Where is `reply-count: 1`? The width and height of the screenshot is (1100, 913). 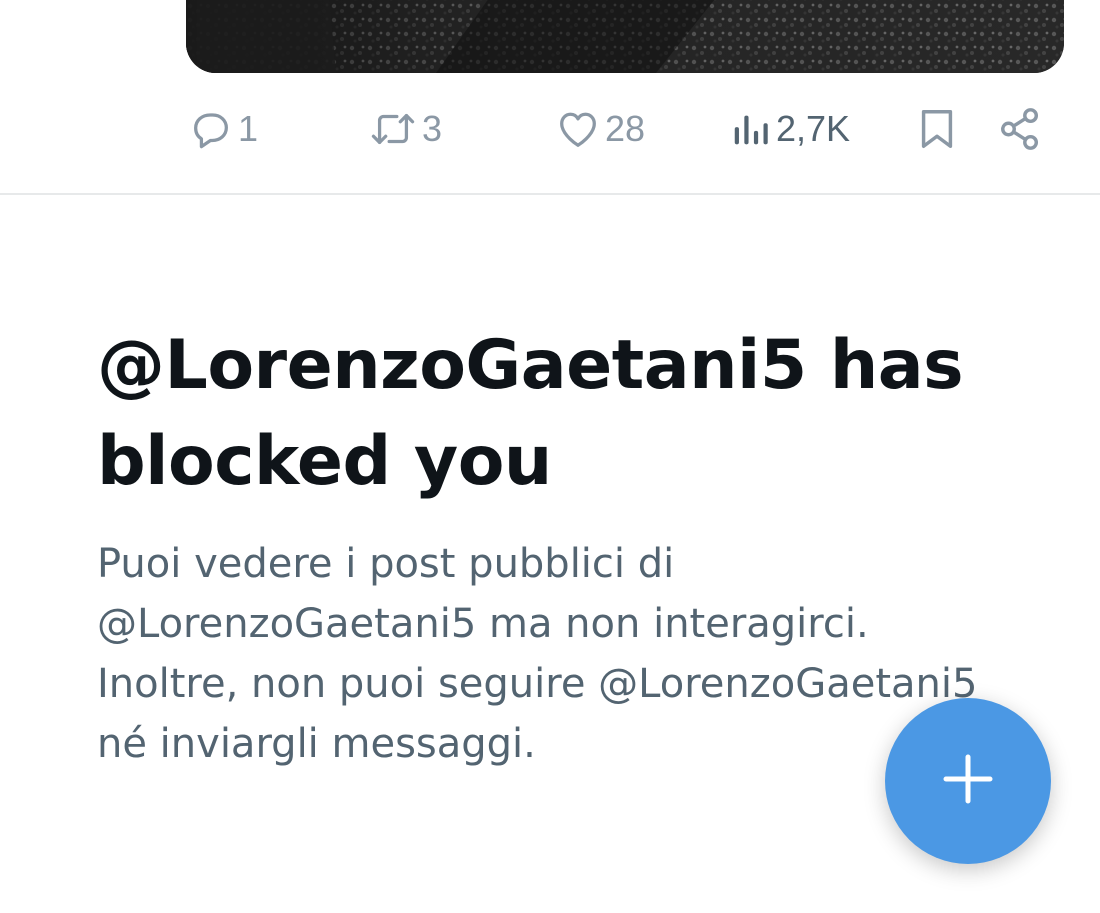
reply-count: 1 is located at coordinates (248, 128).